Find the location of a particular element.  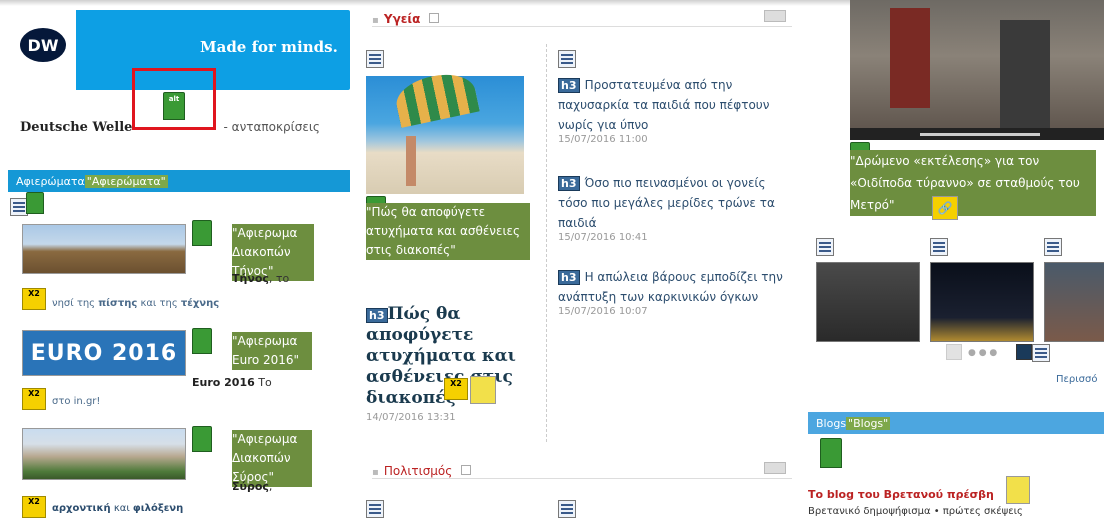

thumb-caption: EURO 2016 is located at coordinates (104, 353).